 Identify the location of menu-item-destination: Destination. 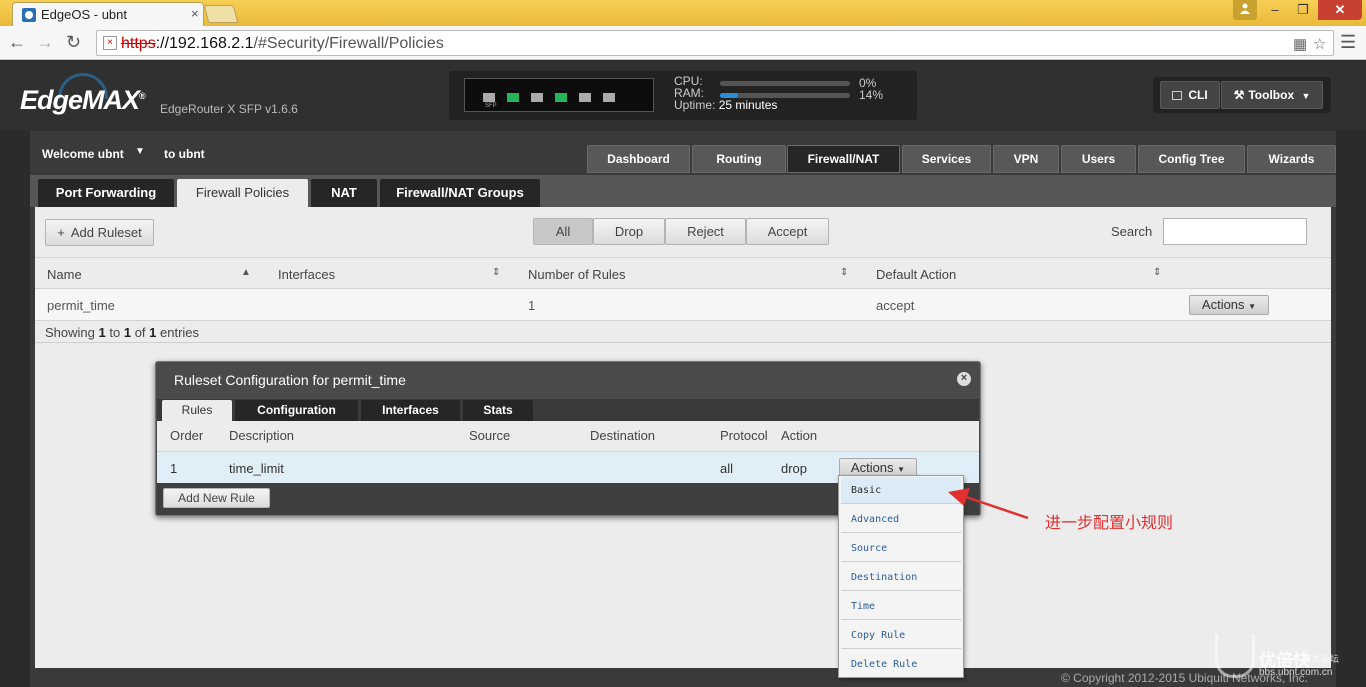
(901, 577).